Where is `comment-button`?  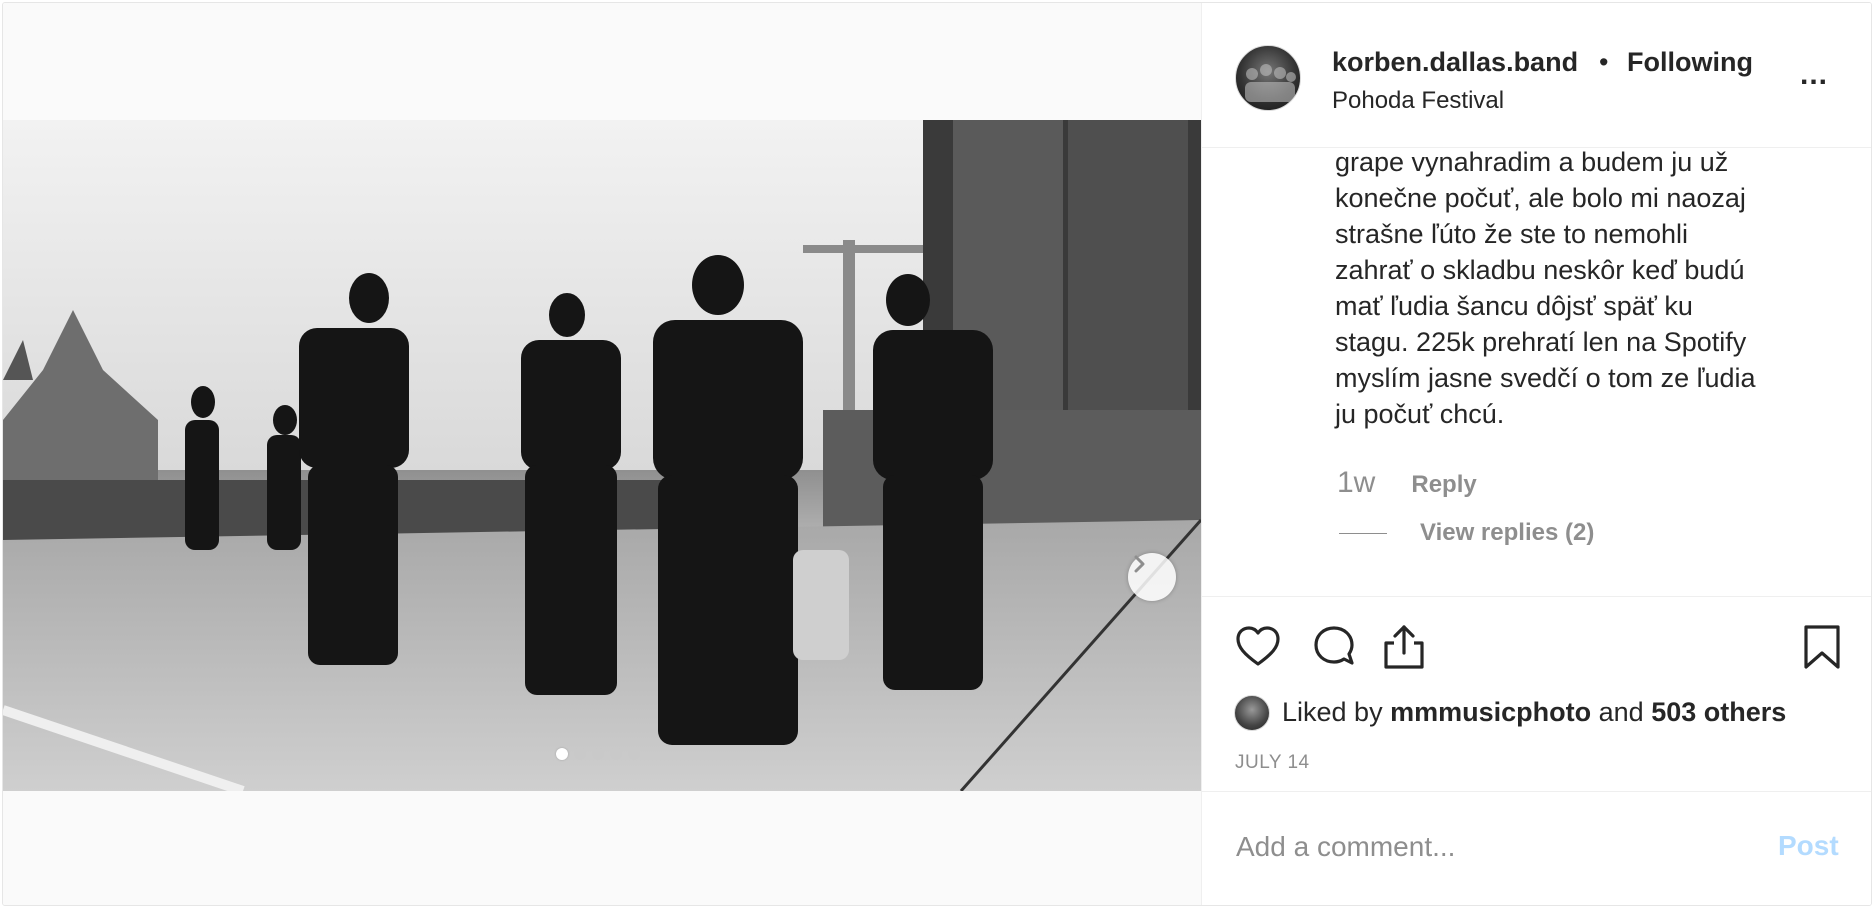
comment-button is located at coordinates (1334, 647).